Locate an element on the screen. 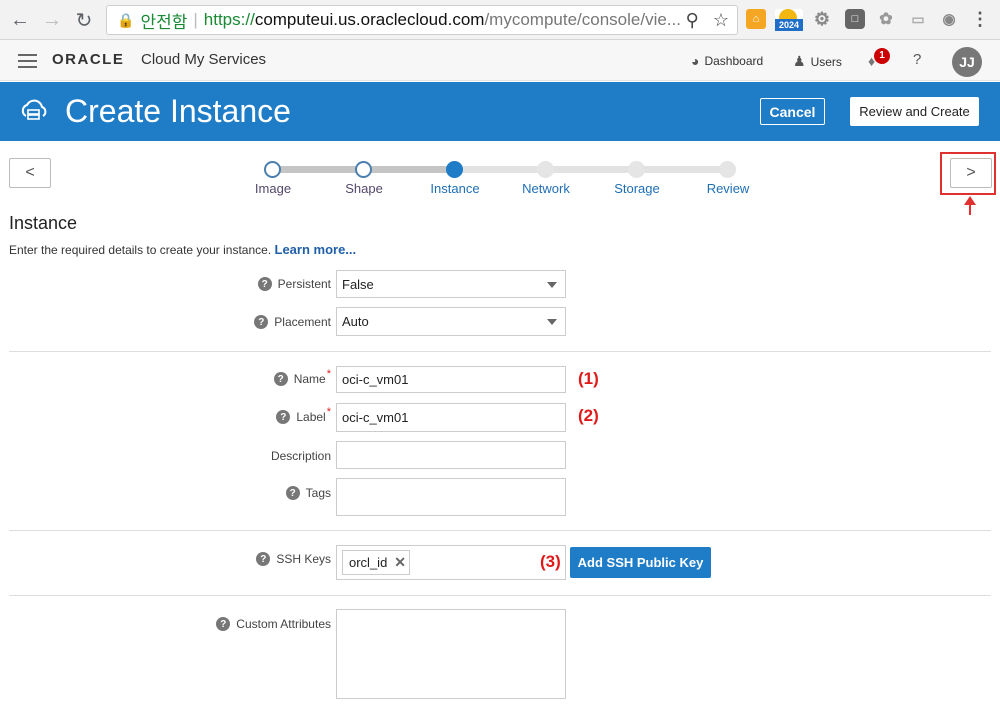 The width and height of the screenshot is (1000, 723). ssh-keys-label-row: ? SSH Keys is located at coordinates (235, 559).